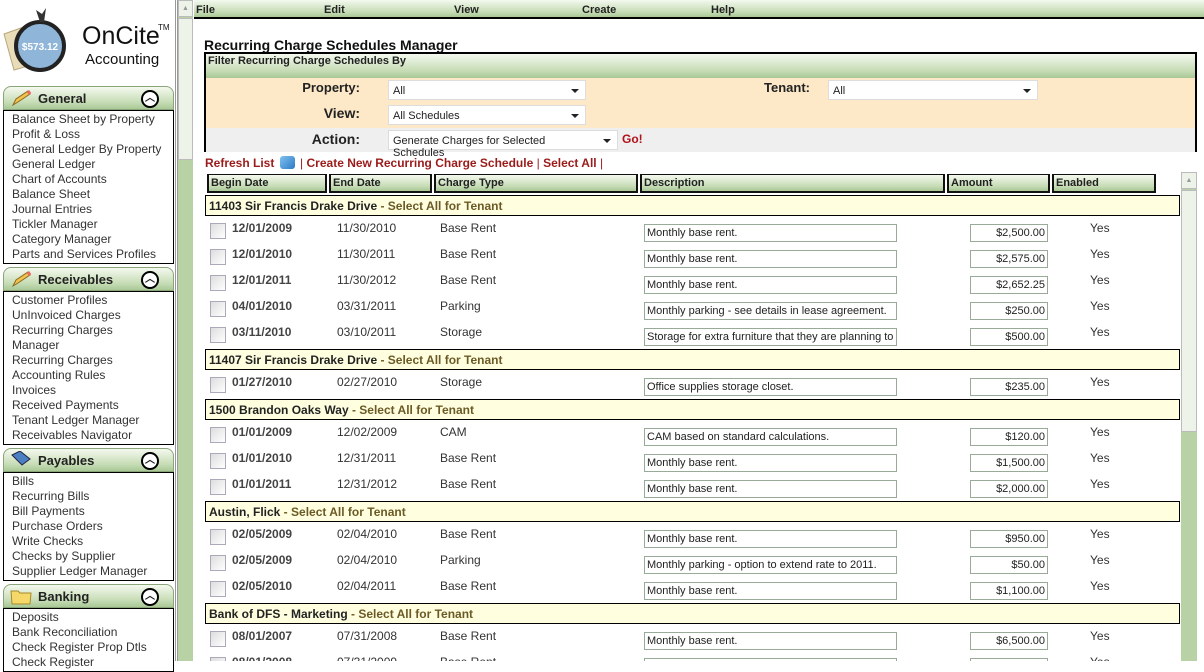  What do you see at coordinates (92, 179) in the screenshot?
I see `sidebar-item: Chart of Accounts` at bounding box center [92, 179].